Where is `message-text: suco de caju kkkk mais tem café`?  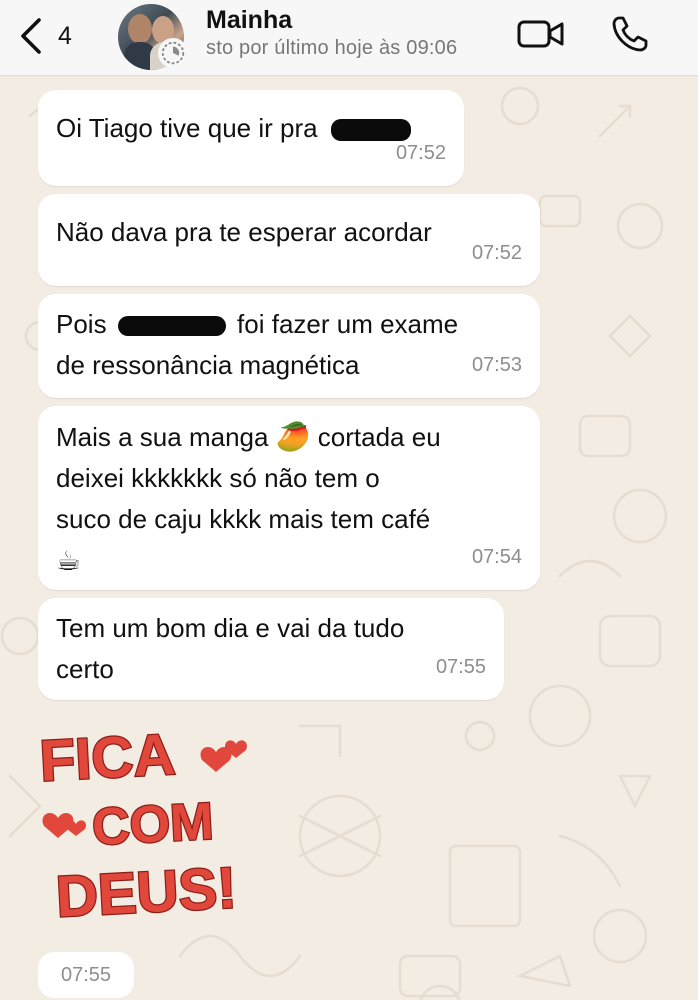 message-text: suco de caju kkkk mais tem café is located at coordinates (243, 519).